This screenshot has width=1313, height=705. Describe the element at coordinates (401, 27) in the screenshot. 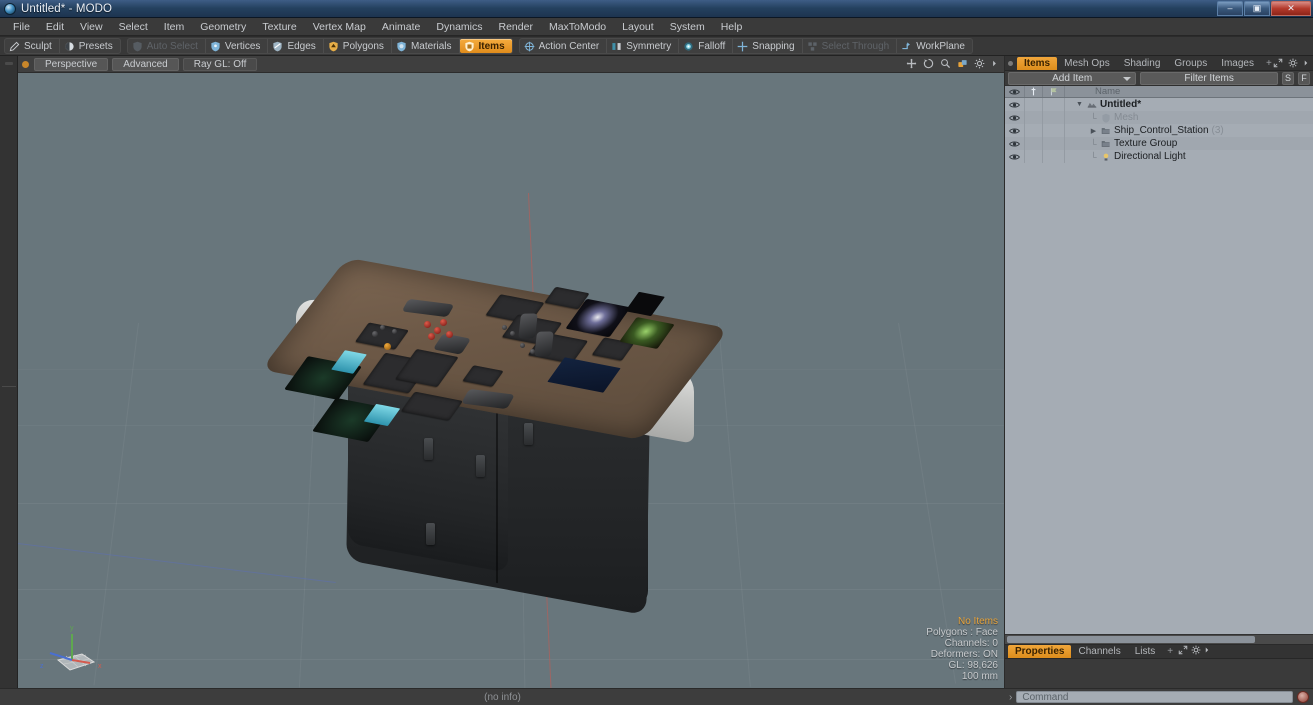

I see `menu-animate: Animate` at that location.